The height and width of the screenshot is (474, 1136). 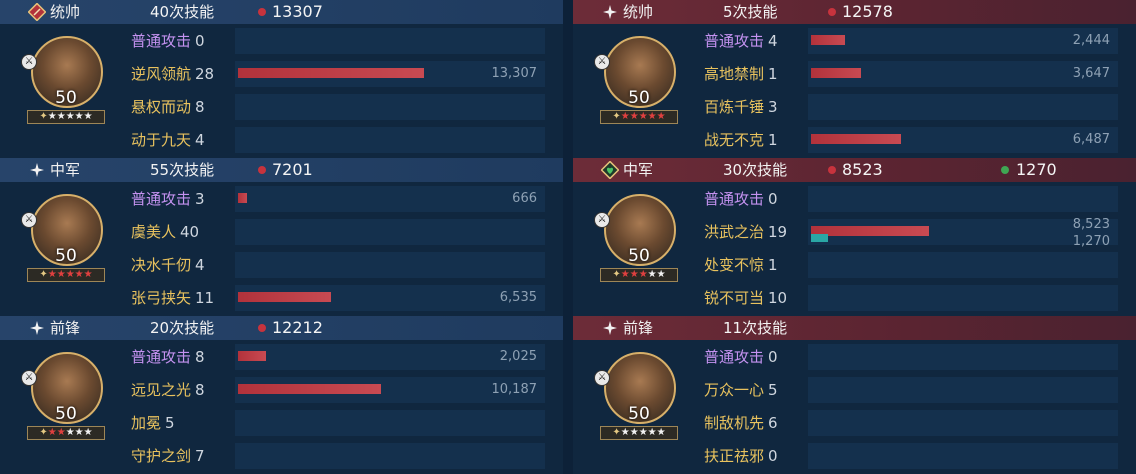 What do you see at coordinates (1091, 40) in the screenshot?
I see `skill-damage-value: 2,444` at bounding box center [1091, 40].